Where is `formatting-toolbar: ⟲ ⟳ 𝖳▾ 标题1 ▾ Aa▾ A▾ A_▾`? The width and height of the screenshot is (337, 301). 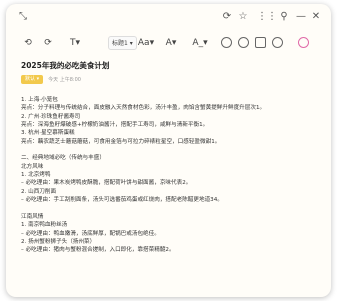
formatting-toolbar: ⟲ ⟳ 𝖳▾ 标题1 ▾ Aa▾ A▾ A_▾ is located at coordinates (168, 43).